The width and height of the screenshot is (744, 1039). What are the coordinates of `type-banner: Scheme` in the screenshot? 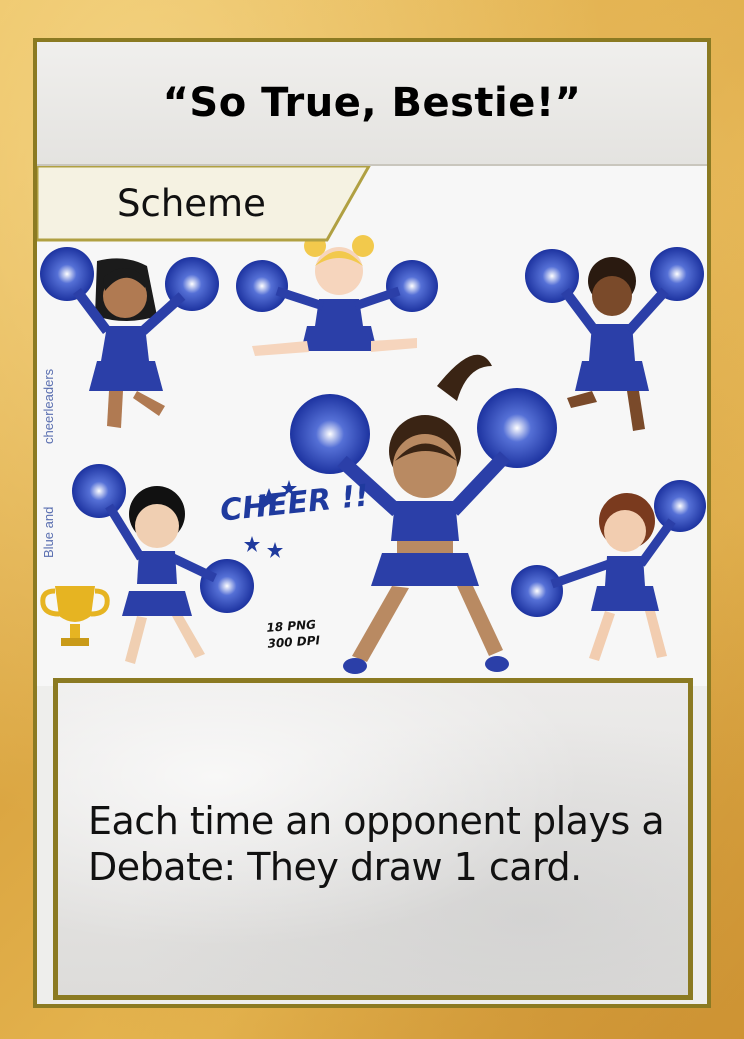 It's located at (207, 204).